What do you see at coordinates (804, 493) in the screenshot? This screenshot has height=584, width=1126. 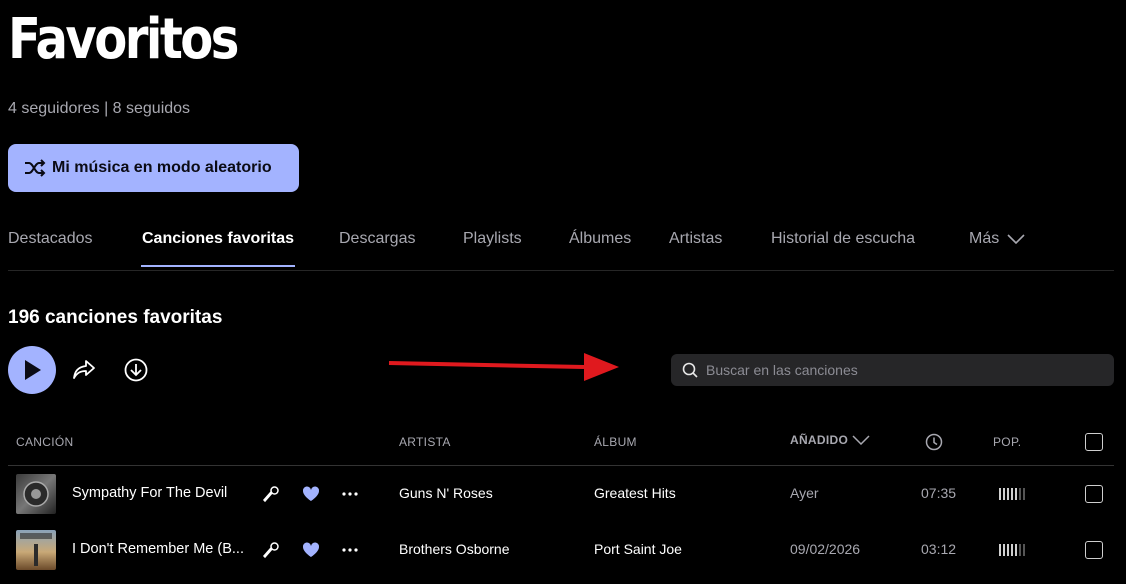 I see `added-date: Ayer` at bounding box center [804, 493].